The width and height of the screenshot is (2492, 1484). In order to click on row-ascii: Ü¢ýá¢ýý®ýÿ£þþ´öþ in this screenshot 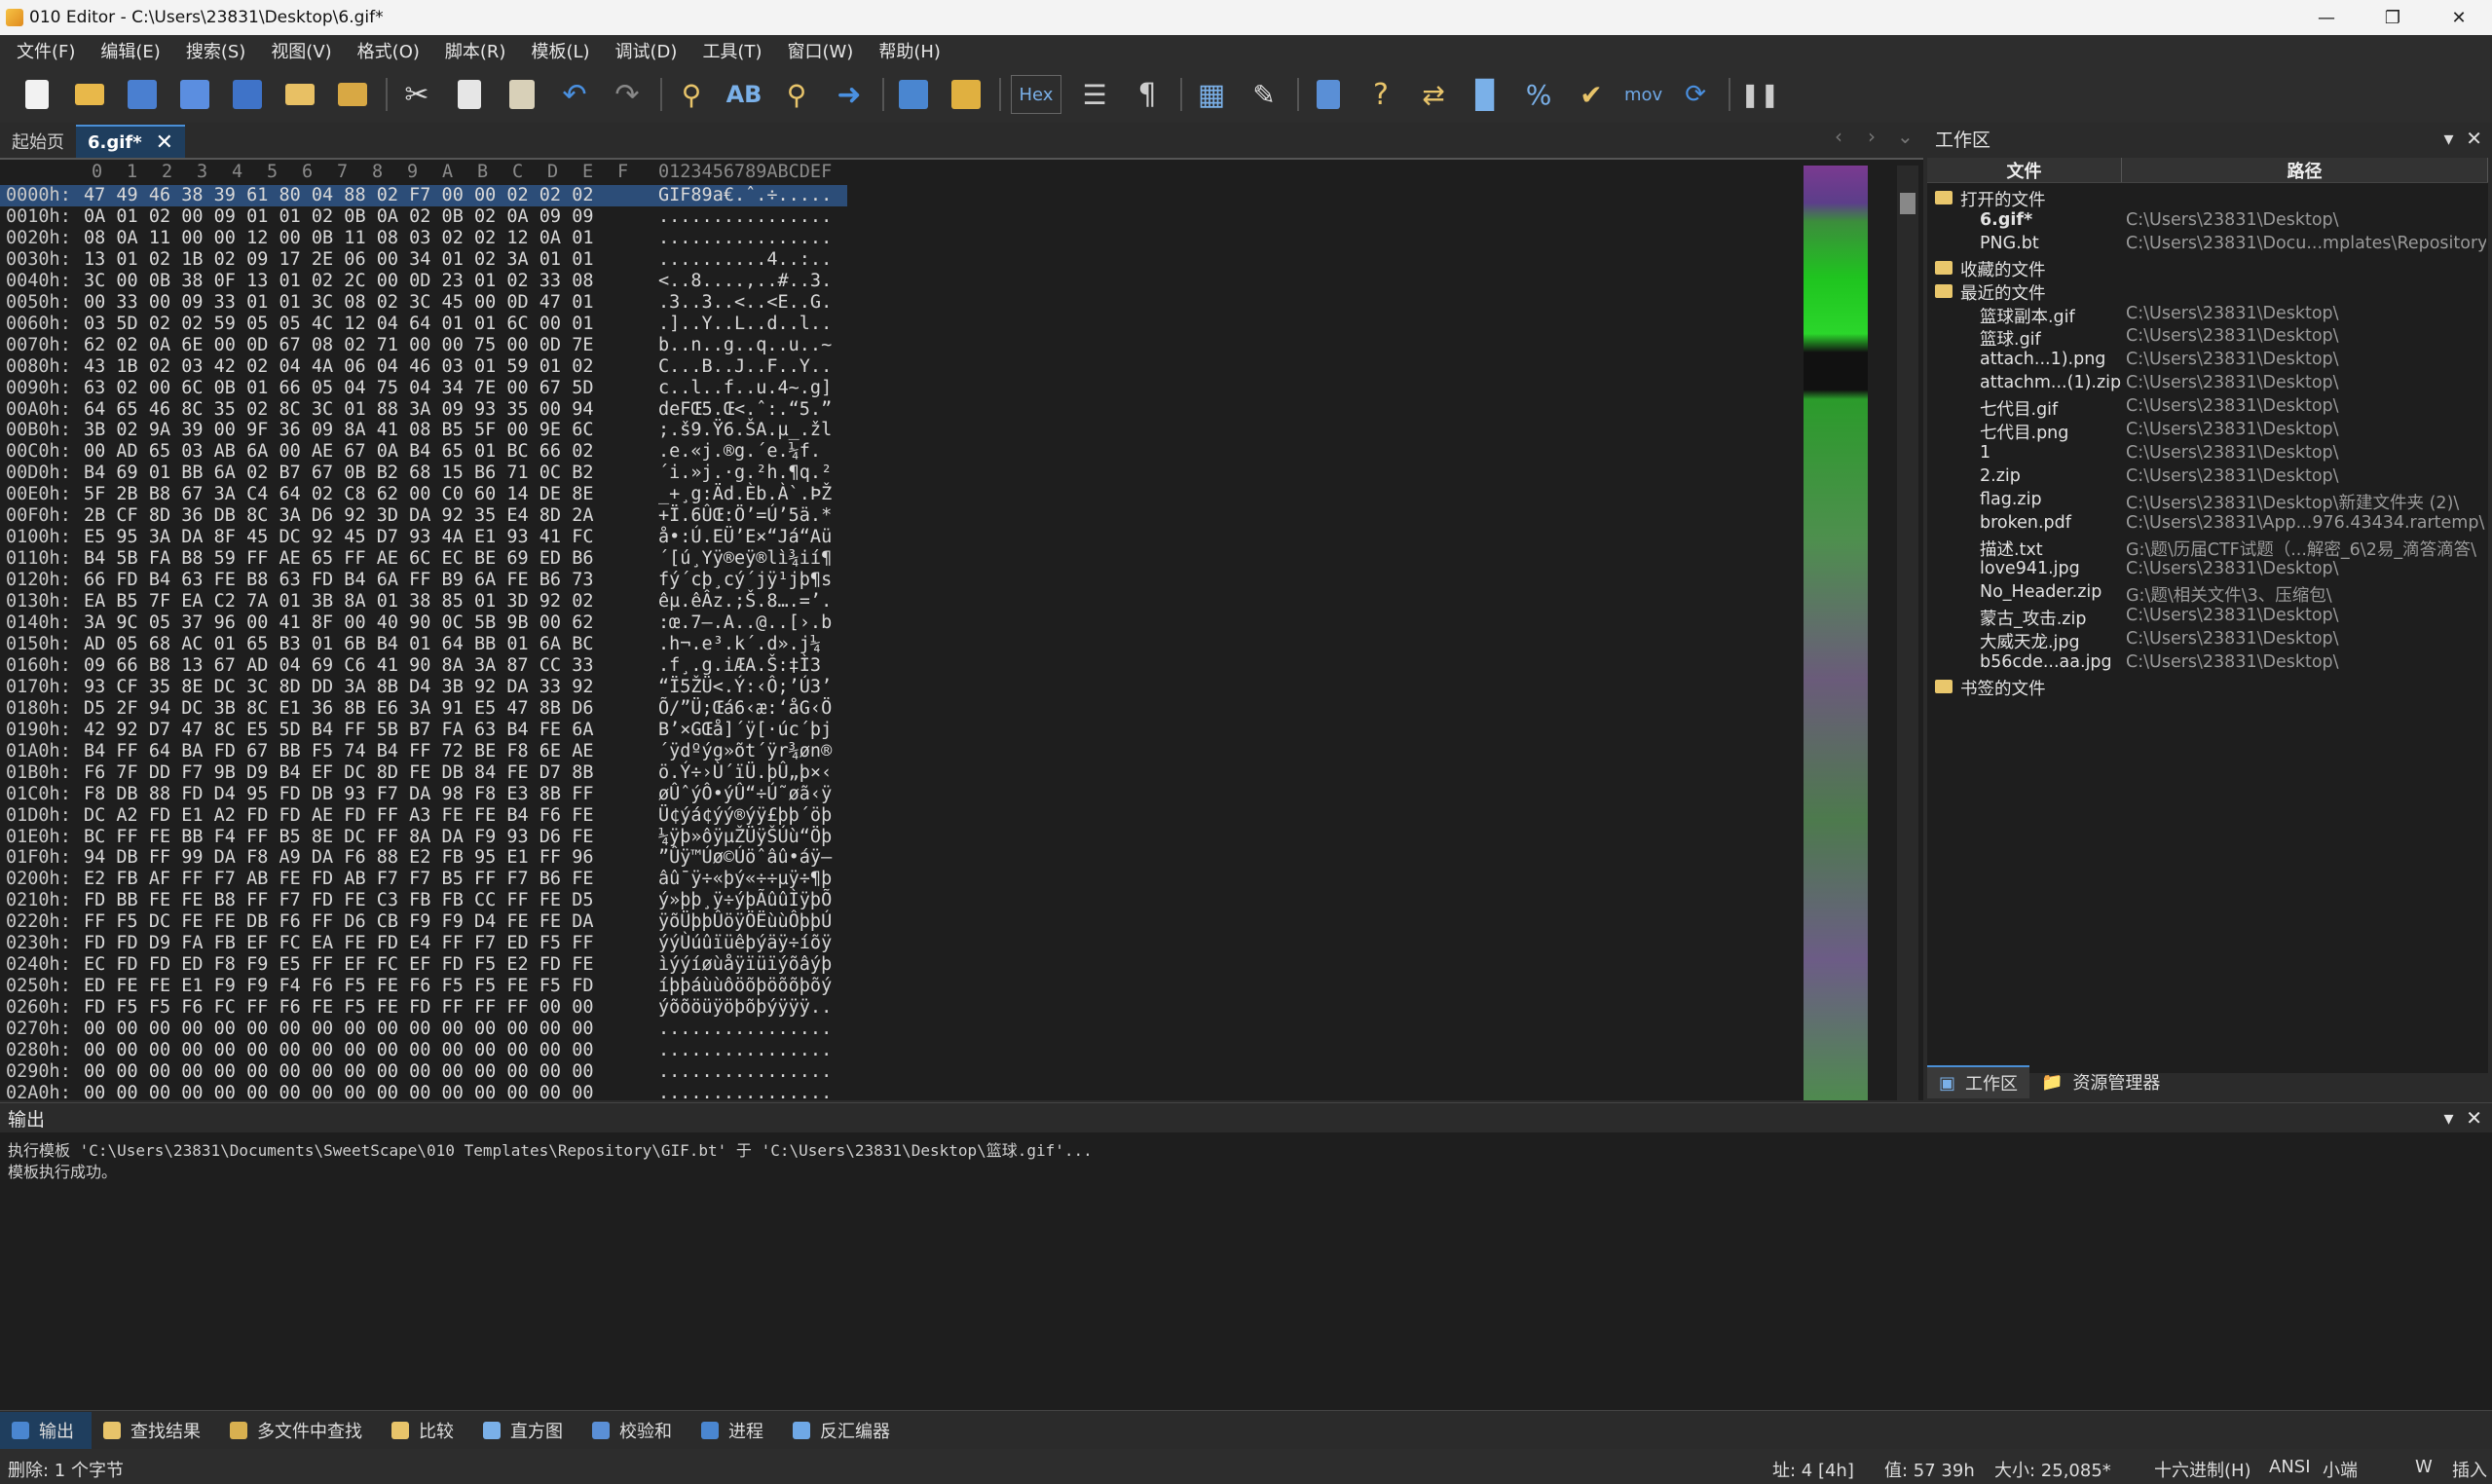, I will do `click(745, 815)`.